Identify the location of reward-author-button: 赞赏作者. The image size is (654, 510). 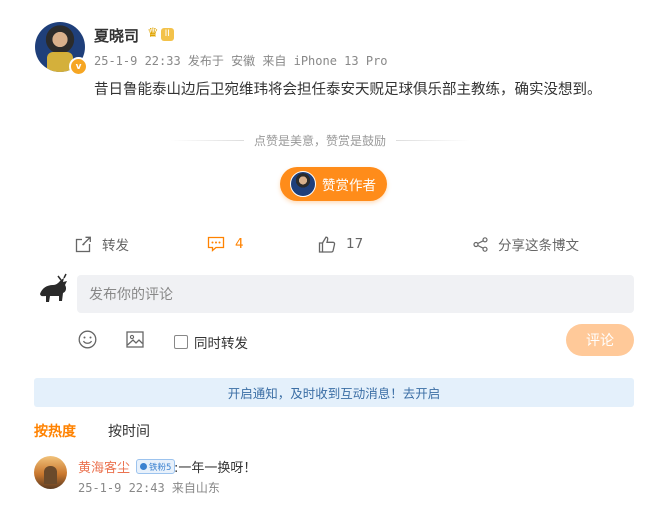
(333, 184).